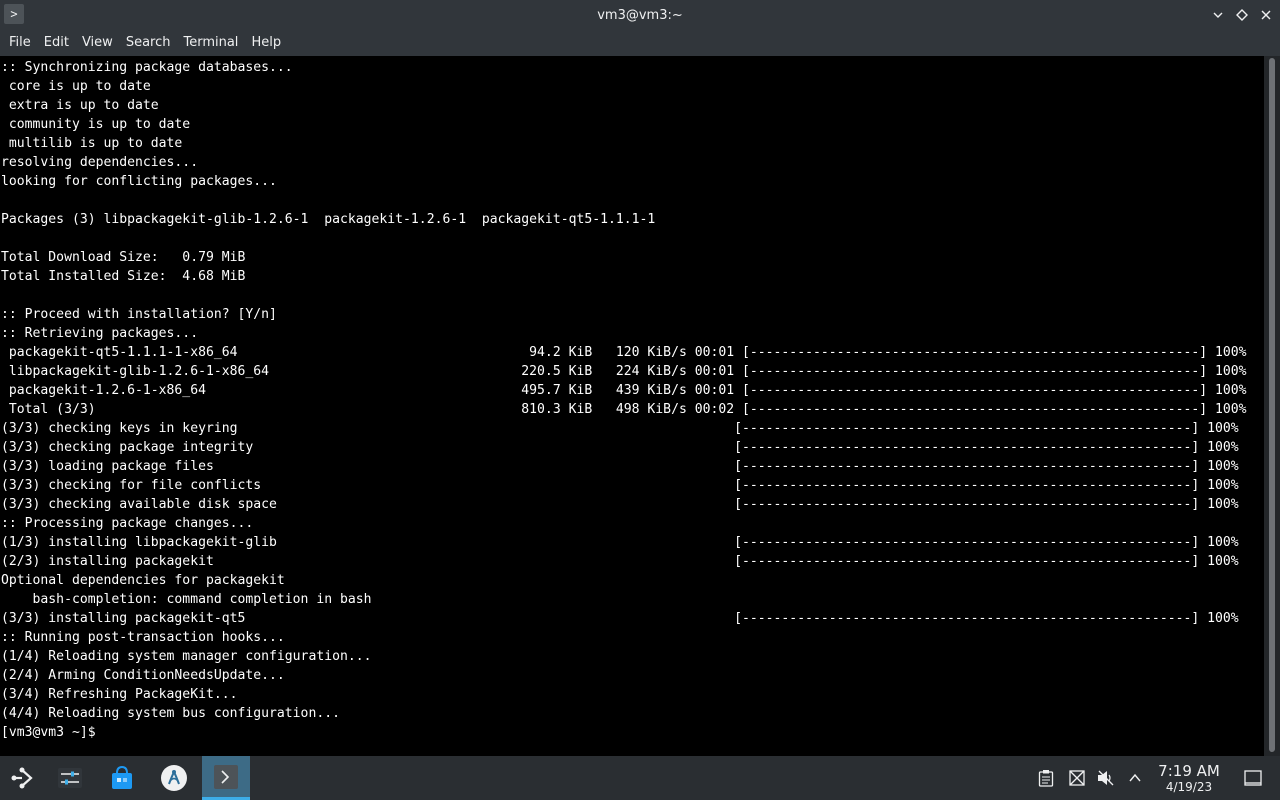 The image size is (1280, 800). What do you see at coordinates (20, 43) in the screenshot?
I see `menu-file: File` at bounding box center [20, 43].